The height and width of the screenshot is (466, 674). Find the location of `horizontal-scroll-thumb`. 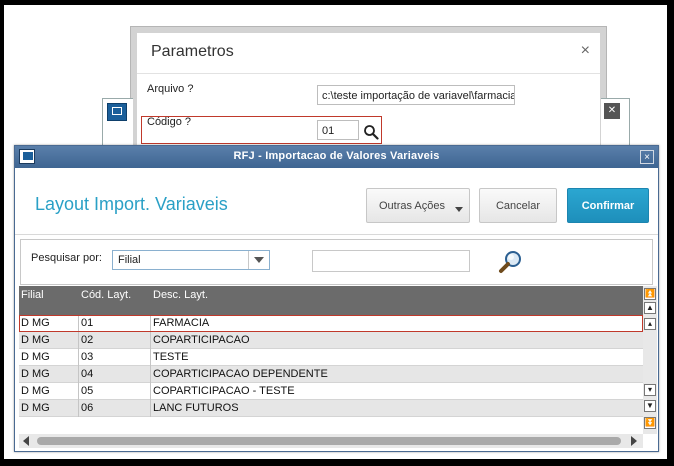

horizontal-scroll-thumb is located at coordinates (329, 441).